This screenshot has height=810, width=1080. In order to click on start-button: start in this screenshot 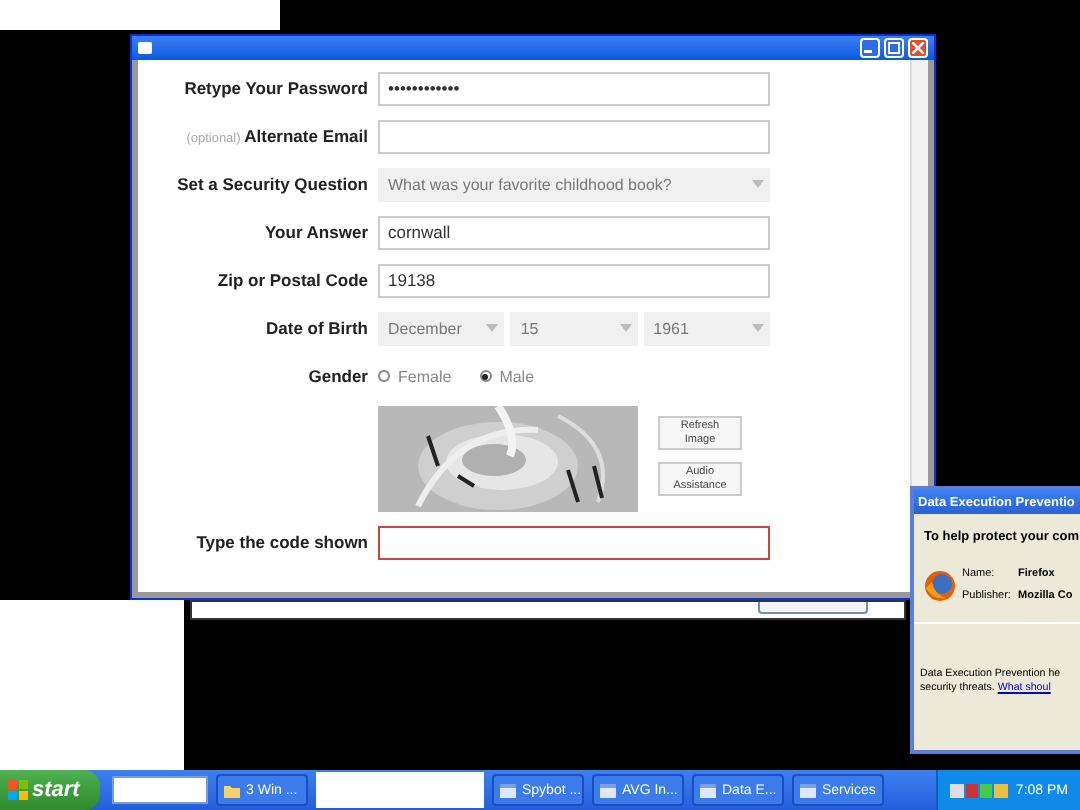, I will do `click(50, 790)`.